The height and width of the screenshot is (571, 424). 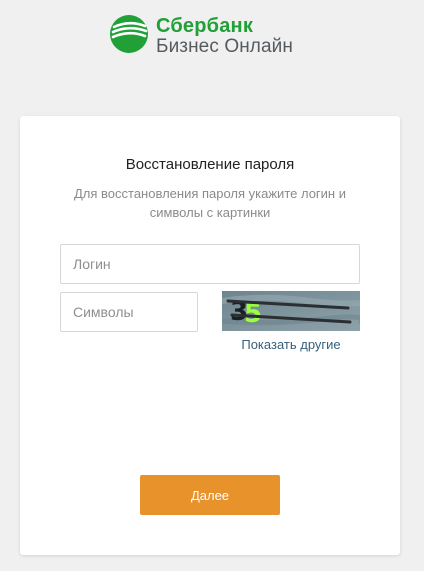 I want to click on captcha-image: 3 5, so click(x=291, y=311).